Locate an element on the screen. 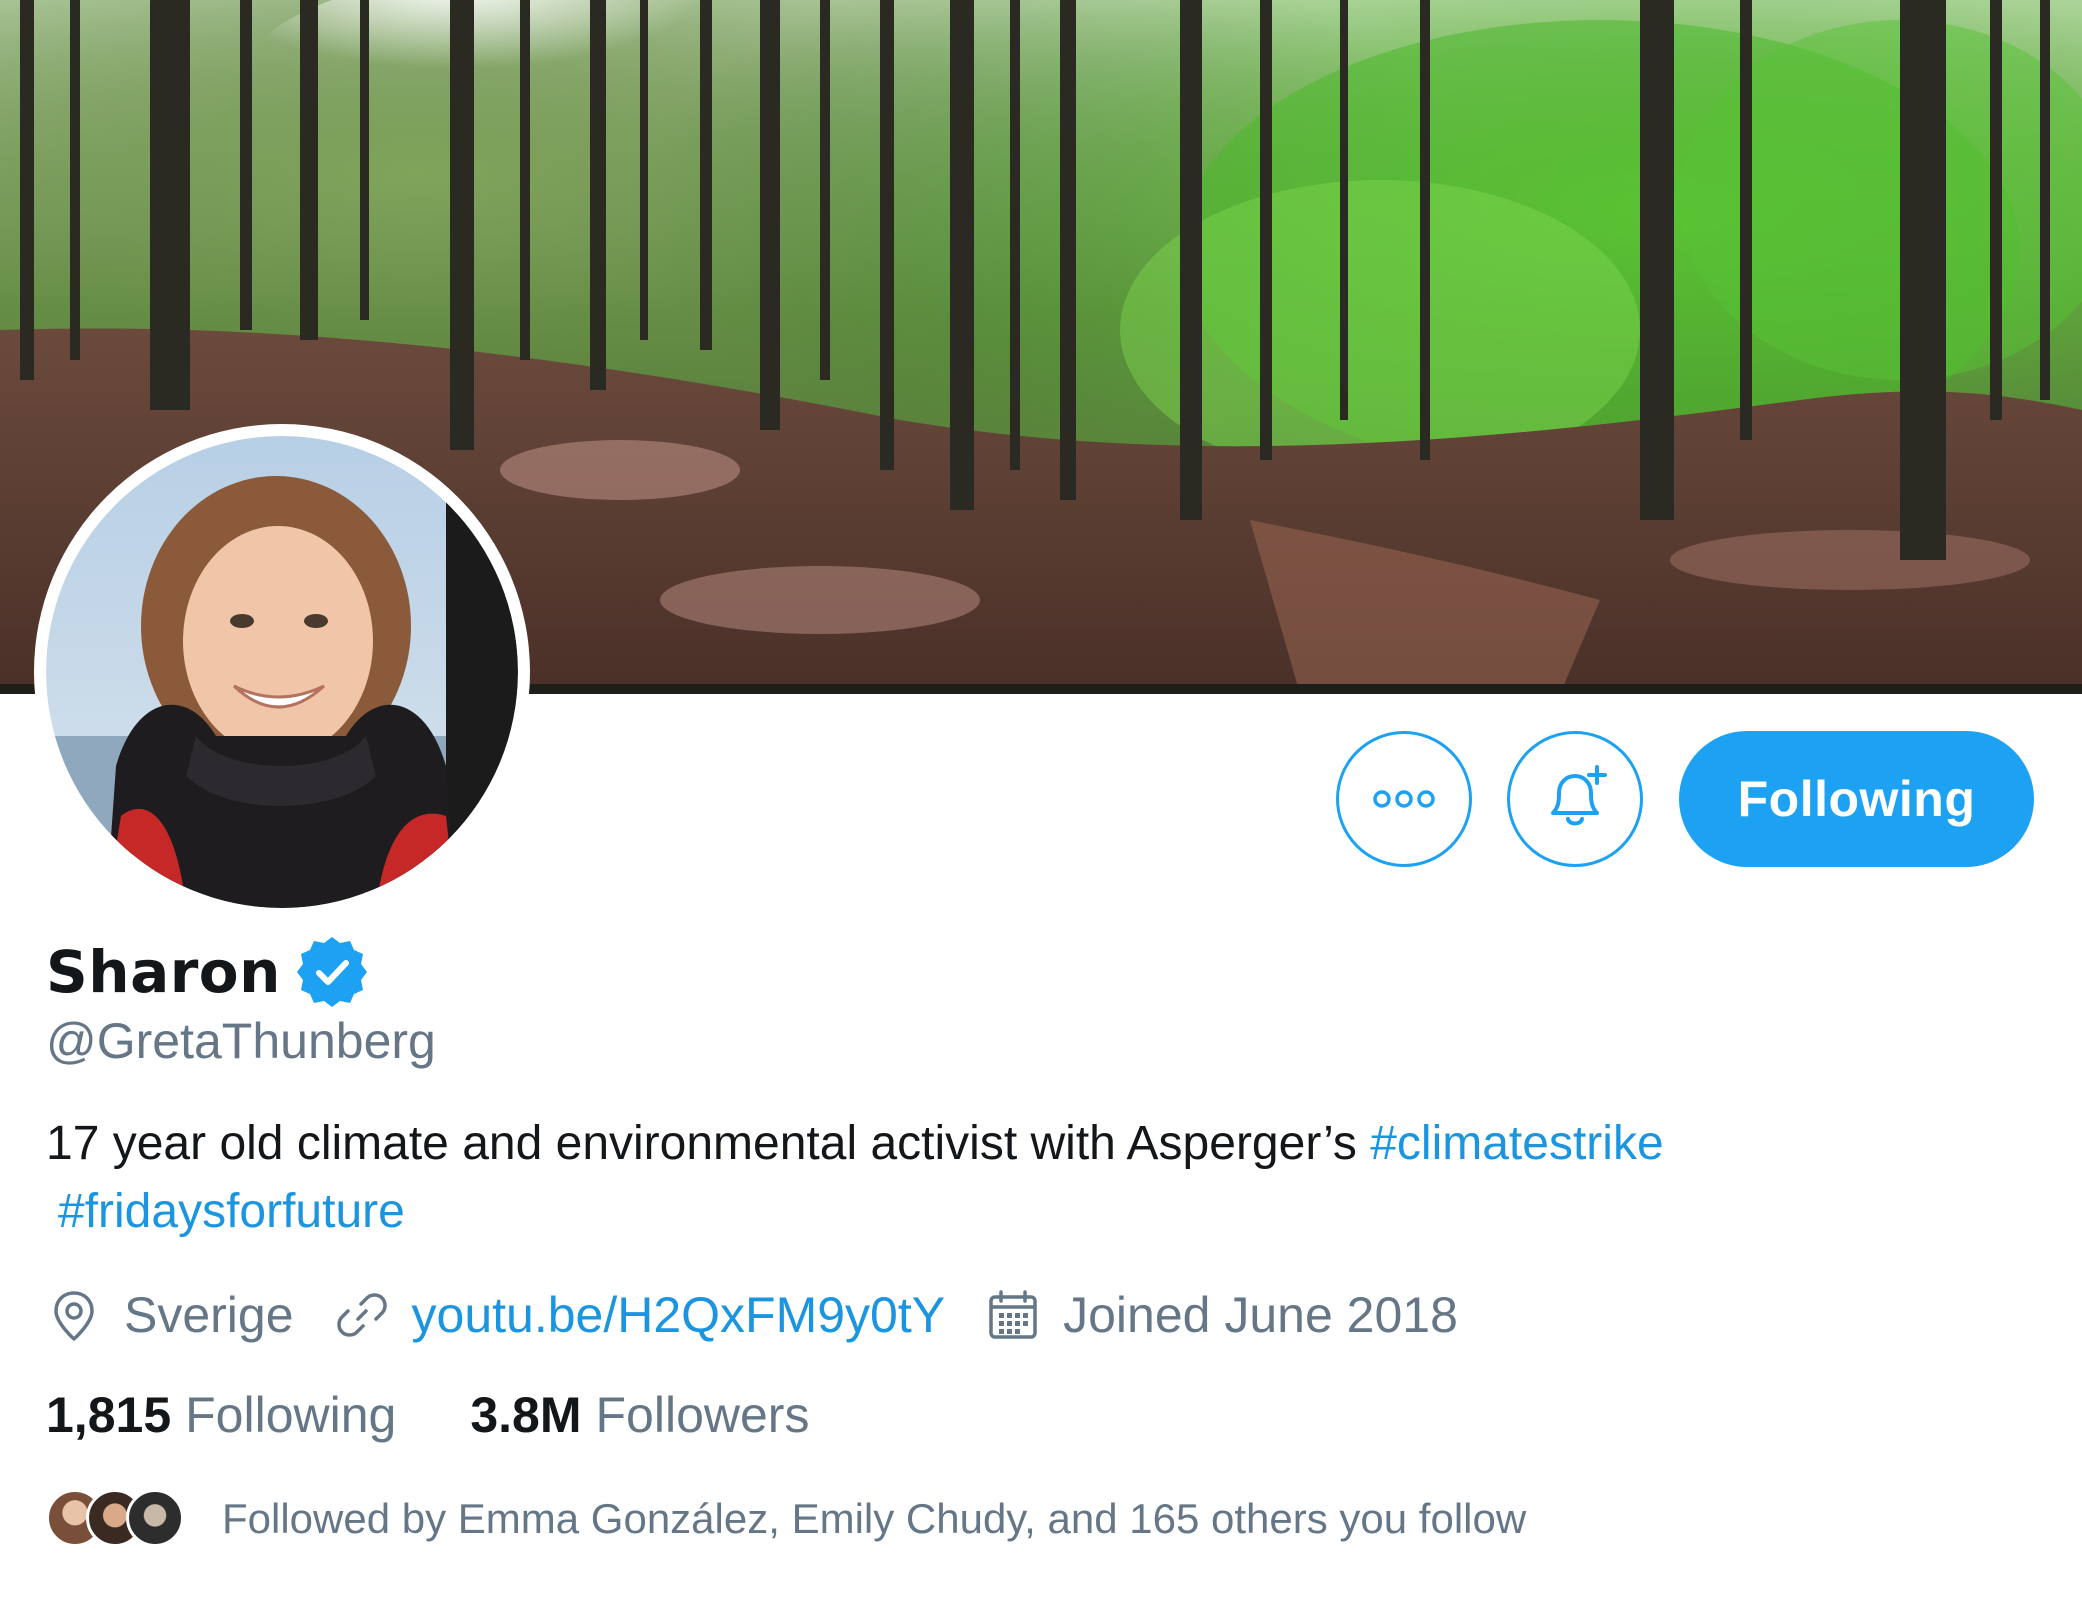 Image resolution: width=2082 pixels, height=1606 pixels. hashtag-link: #climatestrike is located at coordinates (1516, 1143).